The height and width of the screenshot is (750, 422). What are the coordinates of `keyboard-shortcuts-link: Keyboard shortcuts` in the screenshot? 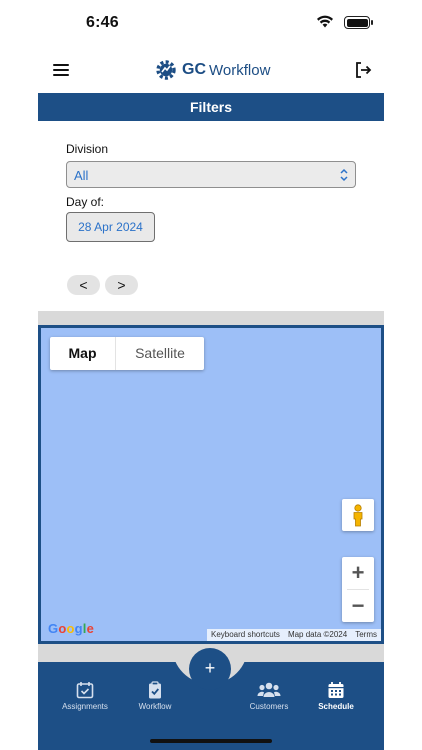 It's located at (245, 635).